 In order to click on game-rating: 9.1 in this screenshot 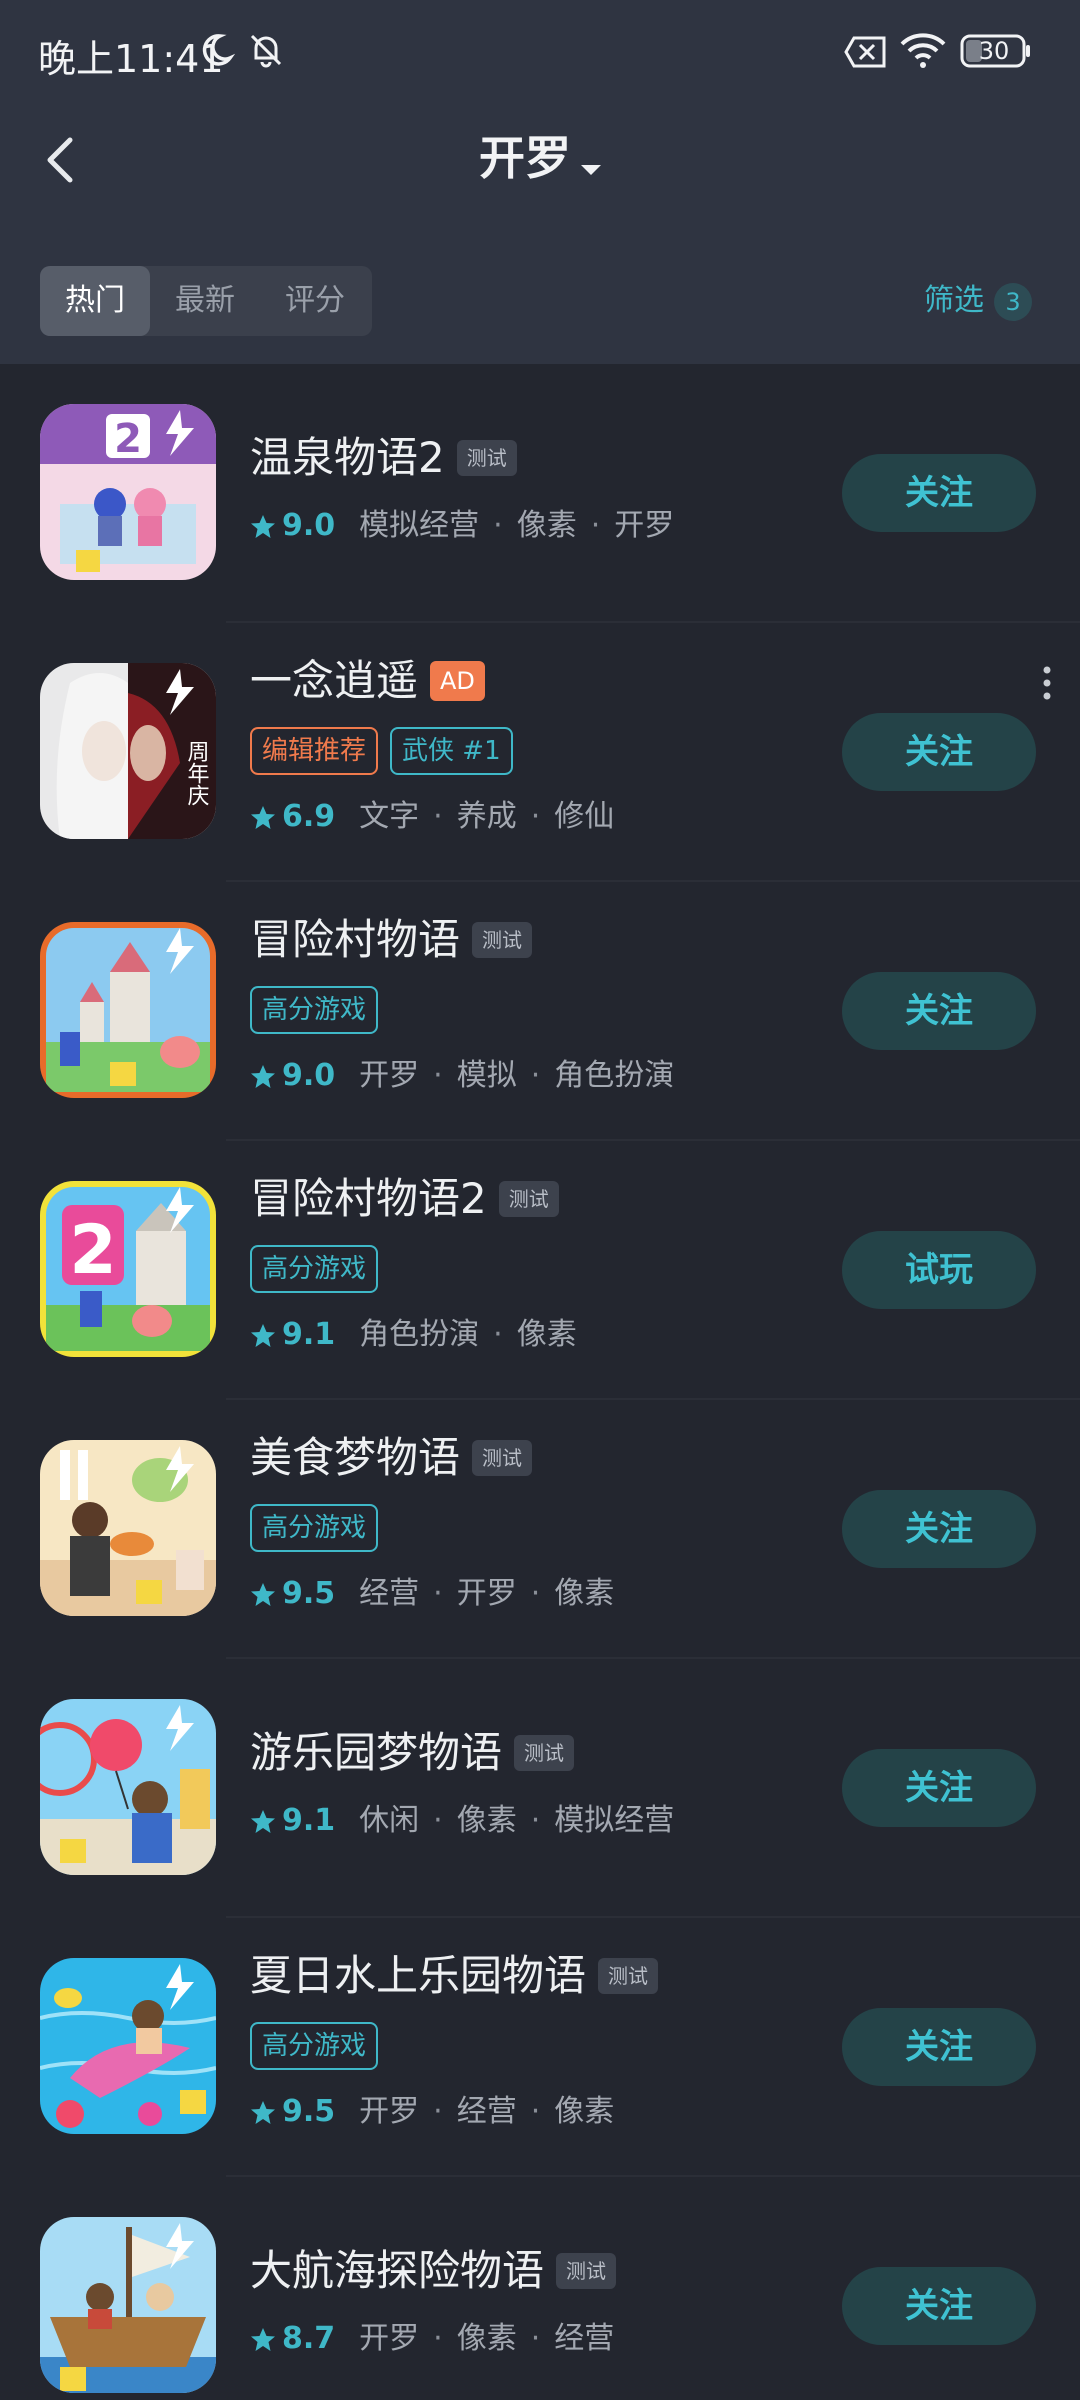, I will do `click(309, 1820)`.